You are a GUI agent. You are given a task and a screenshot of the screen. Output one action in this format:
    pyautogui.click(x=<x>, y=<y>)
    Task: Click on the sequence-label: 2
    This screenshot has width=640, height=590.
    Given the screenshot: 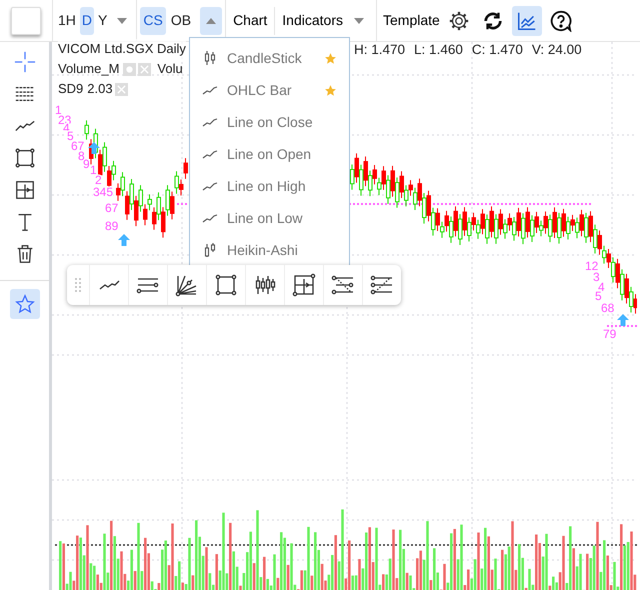 What is the action you would take?
    pyautogui.click(x=98, y=180)
    